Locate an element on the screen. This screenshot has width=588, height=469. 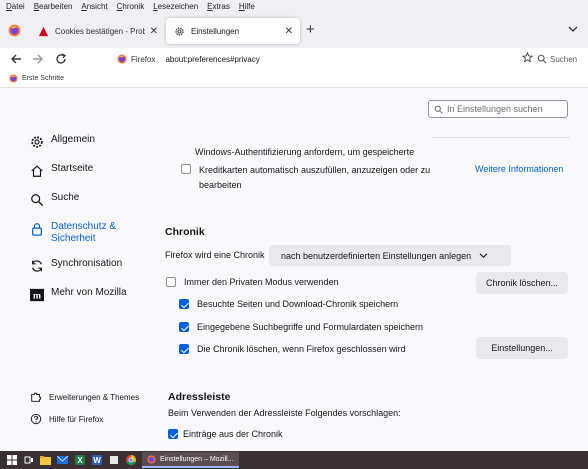
reload-button is located at coordinates (61, 59).